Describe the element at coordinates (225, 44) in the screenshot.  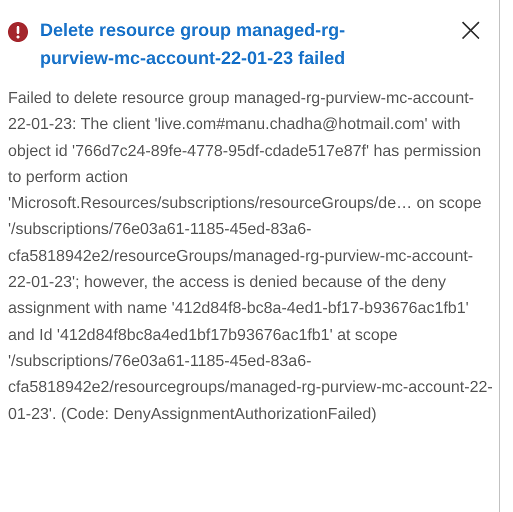
I see `notification-title: Delete resource group managed-rg-purview-mc-account-22-01-23 failed` at that location.